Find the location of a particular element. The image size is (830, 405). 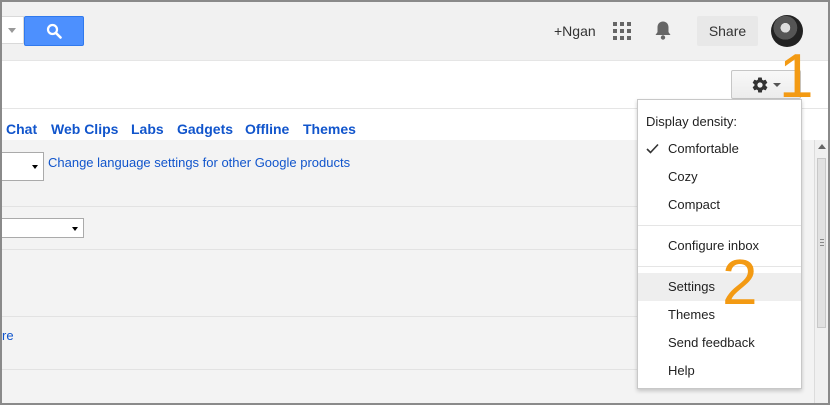

menu-item-label: Help is located at coordinates (681, 370).